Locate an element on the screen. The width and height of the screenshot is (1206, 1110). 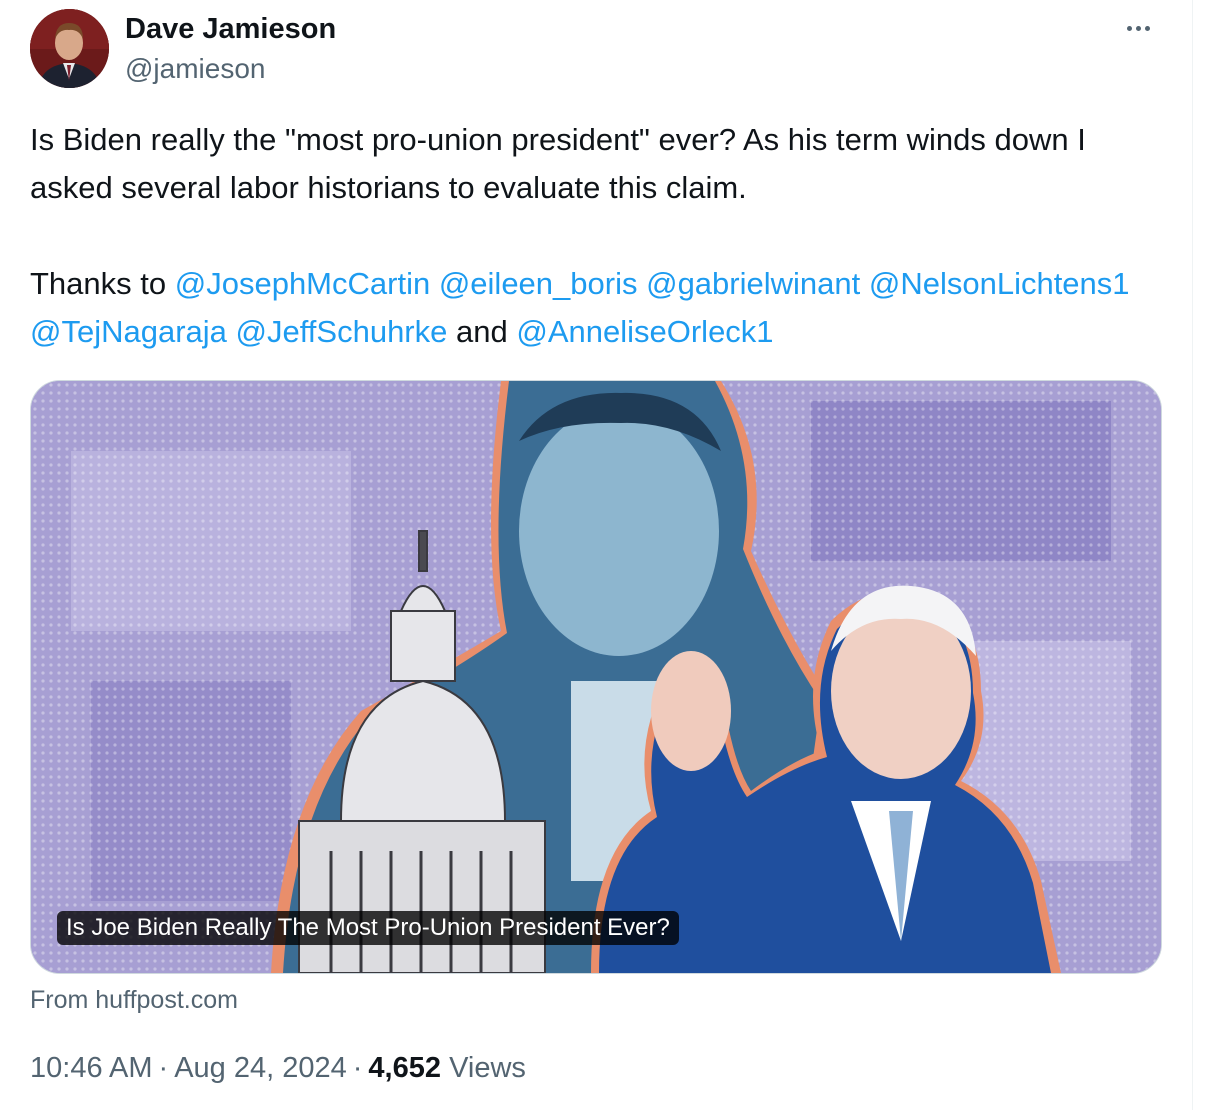
more-horizontal-icon is located at coordinates (1129, 28).